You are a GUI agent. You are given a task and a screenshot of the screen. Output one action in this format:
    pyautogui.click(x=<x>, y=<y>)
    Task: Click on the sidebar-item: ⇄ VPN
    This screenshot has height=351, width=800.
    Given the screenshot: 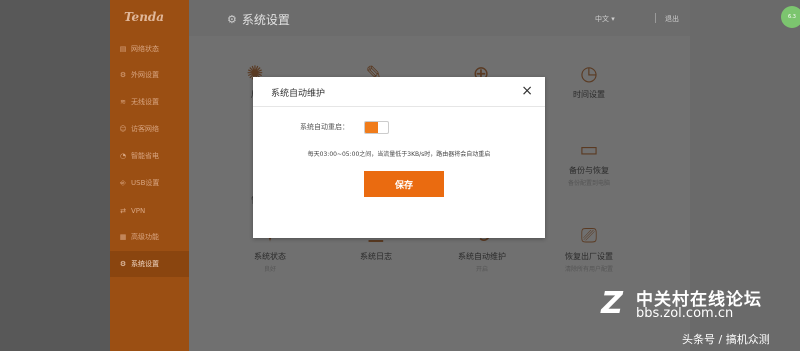 What is the action you would take?
    pyautogui.click(x=149, y=211)
    